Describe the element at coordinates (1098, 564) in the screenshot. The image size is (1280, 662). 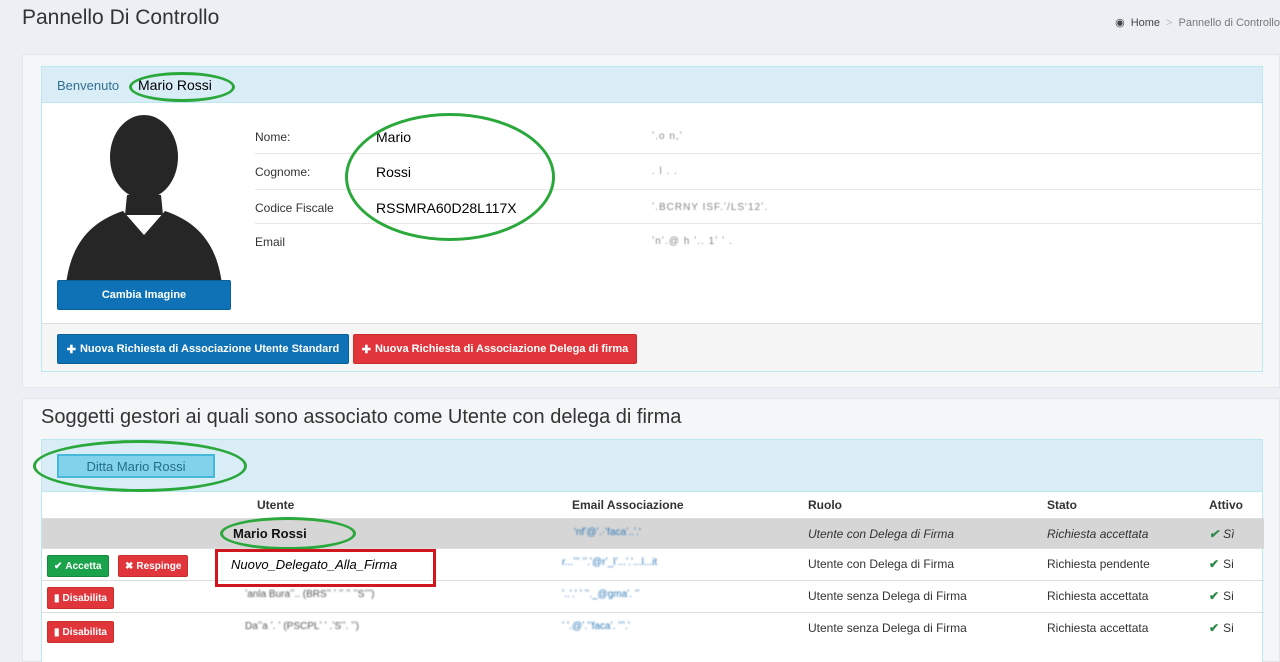
I see `row-status: Richiesta pendente` at that location.